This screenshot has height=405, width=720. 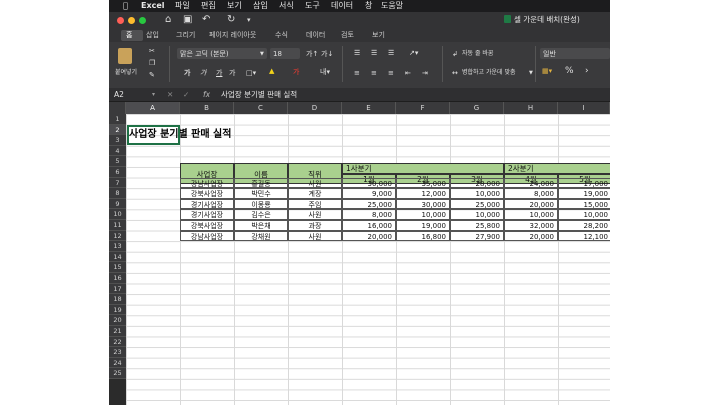 I want to click on font-color-icon: 가, so click(x=296, y=72).